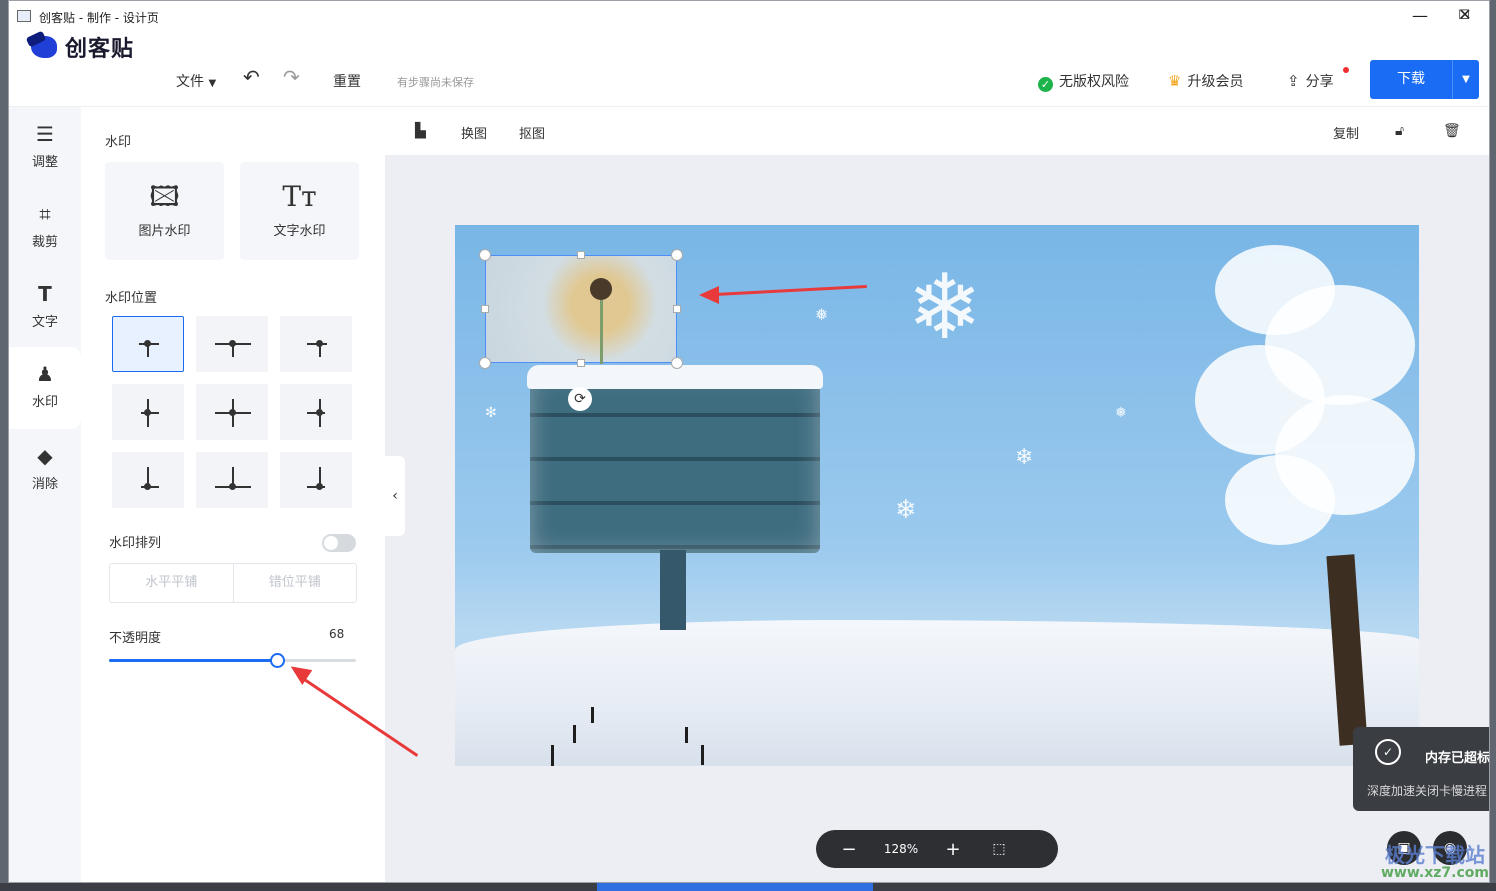  What do you see at coordinates (1452, 131) in the screenshot?
I see `trash-icon: 🗑︎` at bounding box center [1452, 131].